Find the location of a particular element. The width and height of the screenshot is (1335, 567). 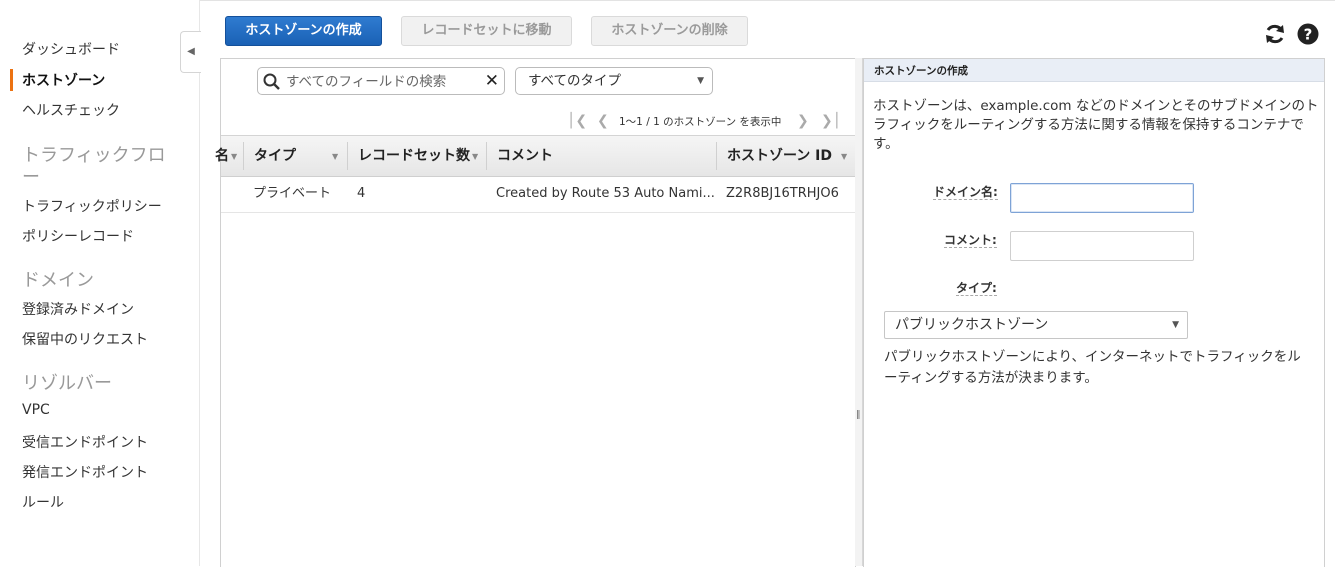

delete-hosted-zone-button: ホストゾーンの削除 is located at coordinates (669, 31).